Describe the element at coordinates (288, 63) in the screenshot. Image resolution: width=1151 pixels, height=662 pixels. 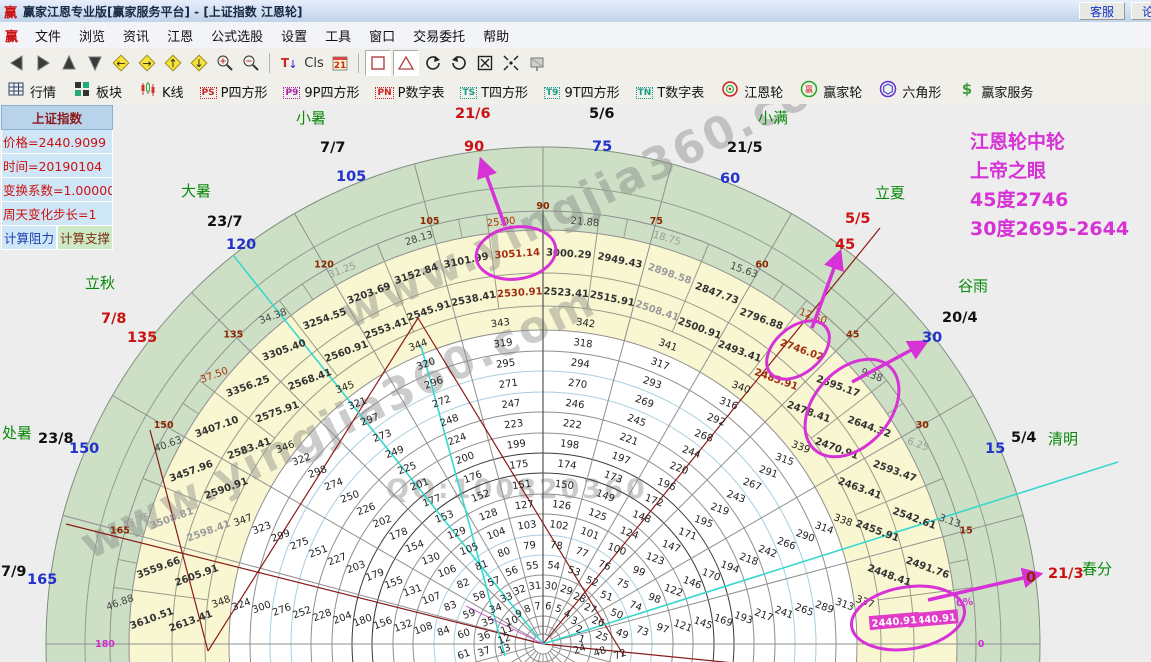
I see `t-adjust-icon: T ↓` at that location.